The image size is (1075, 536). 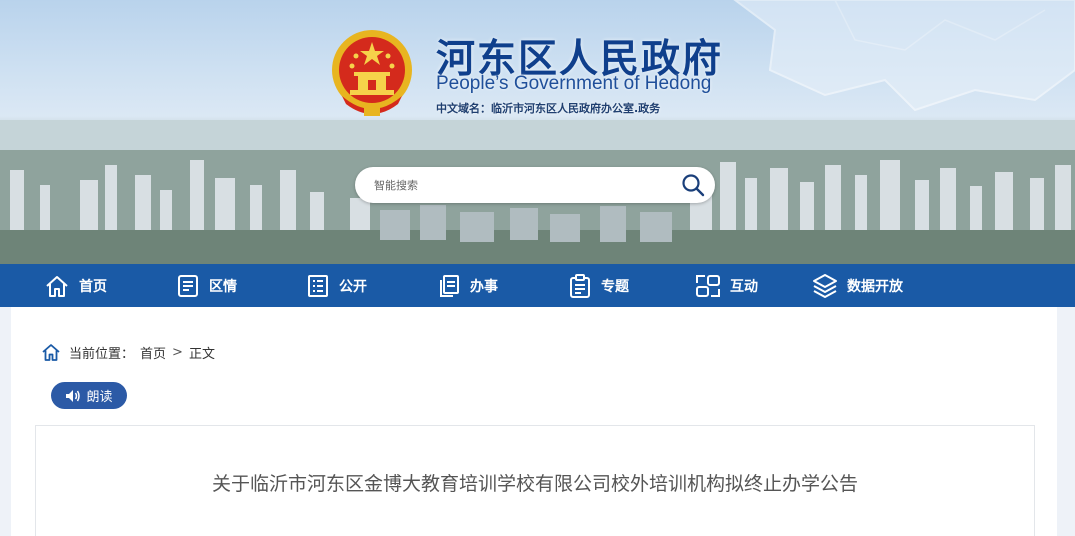 I want to click on breadcrumb: 当前位置： 首页 > 正文, so click(x=128, y=352).